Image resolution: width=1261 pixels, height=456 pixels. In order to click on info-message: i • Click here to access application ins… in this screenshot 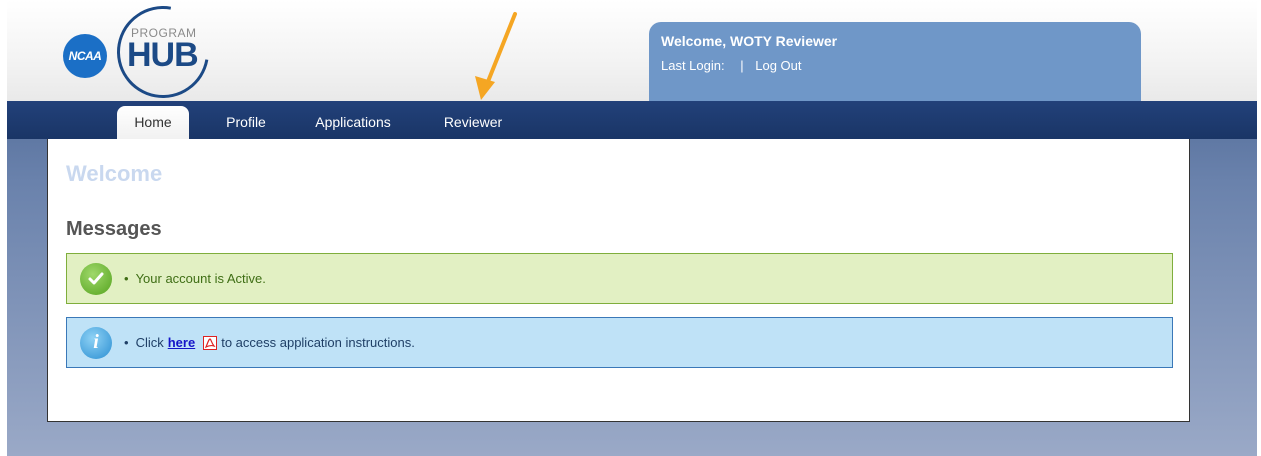, I will do `click(619, 342)`.